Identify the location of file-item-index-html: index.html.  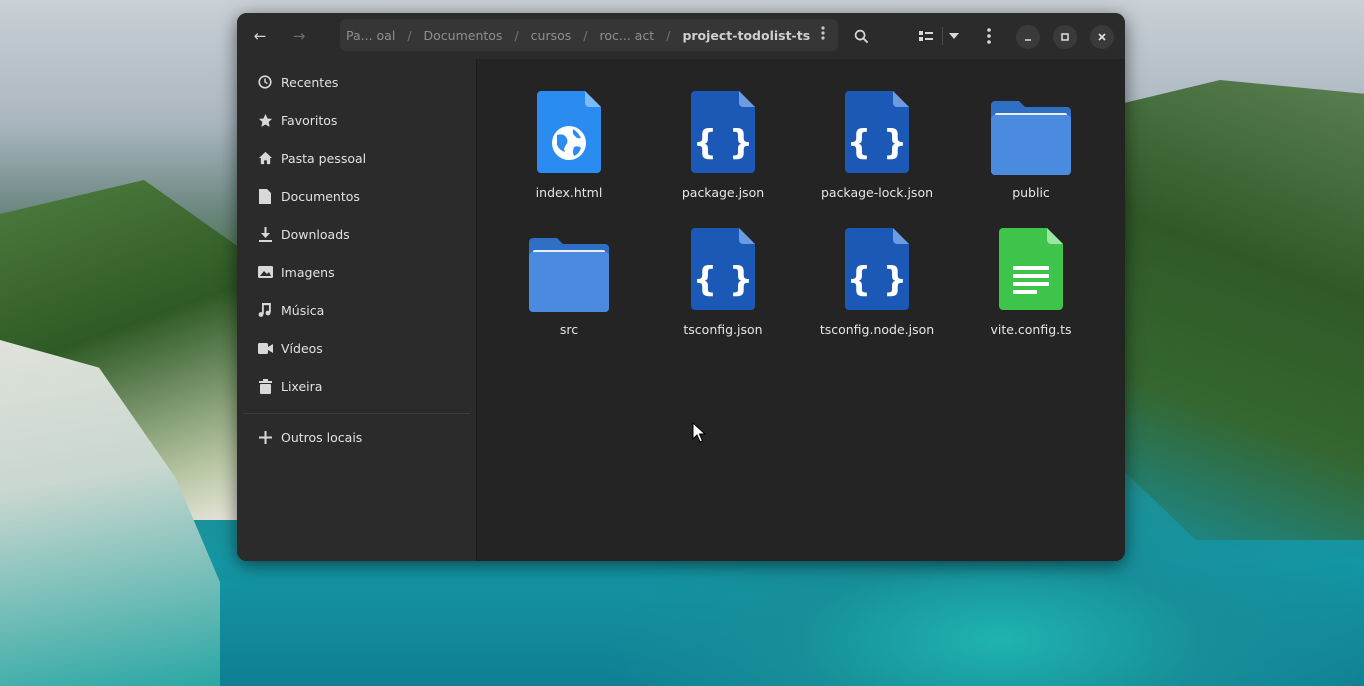
(569, 156).